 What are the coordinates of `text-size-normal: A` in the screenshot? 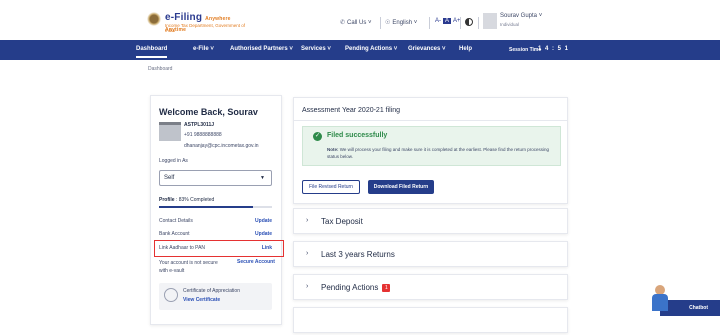 It's located at (447, 21).